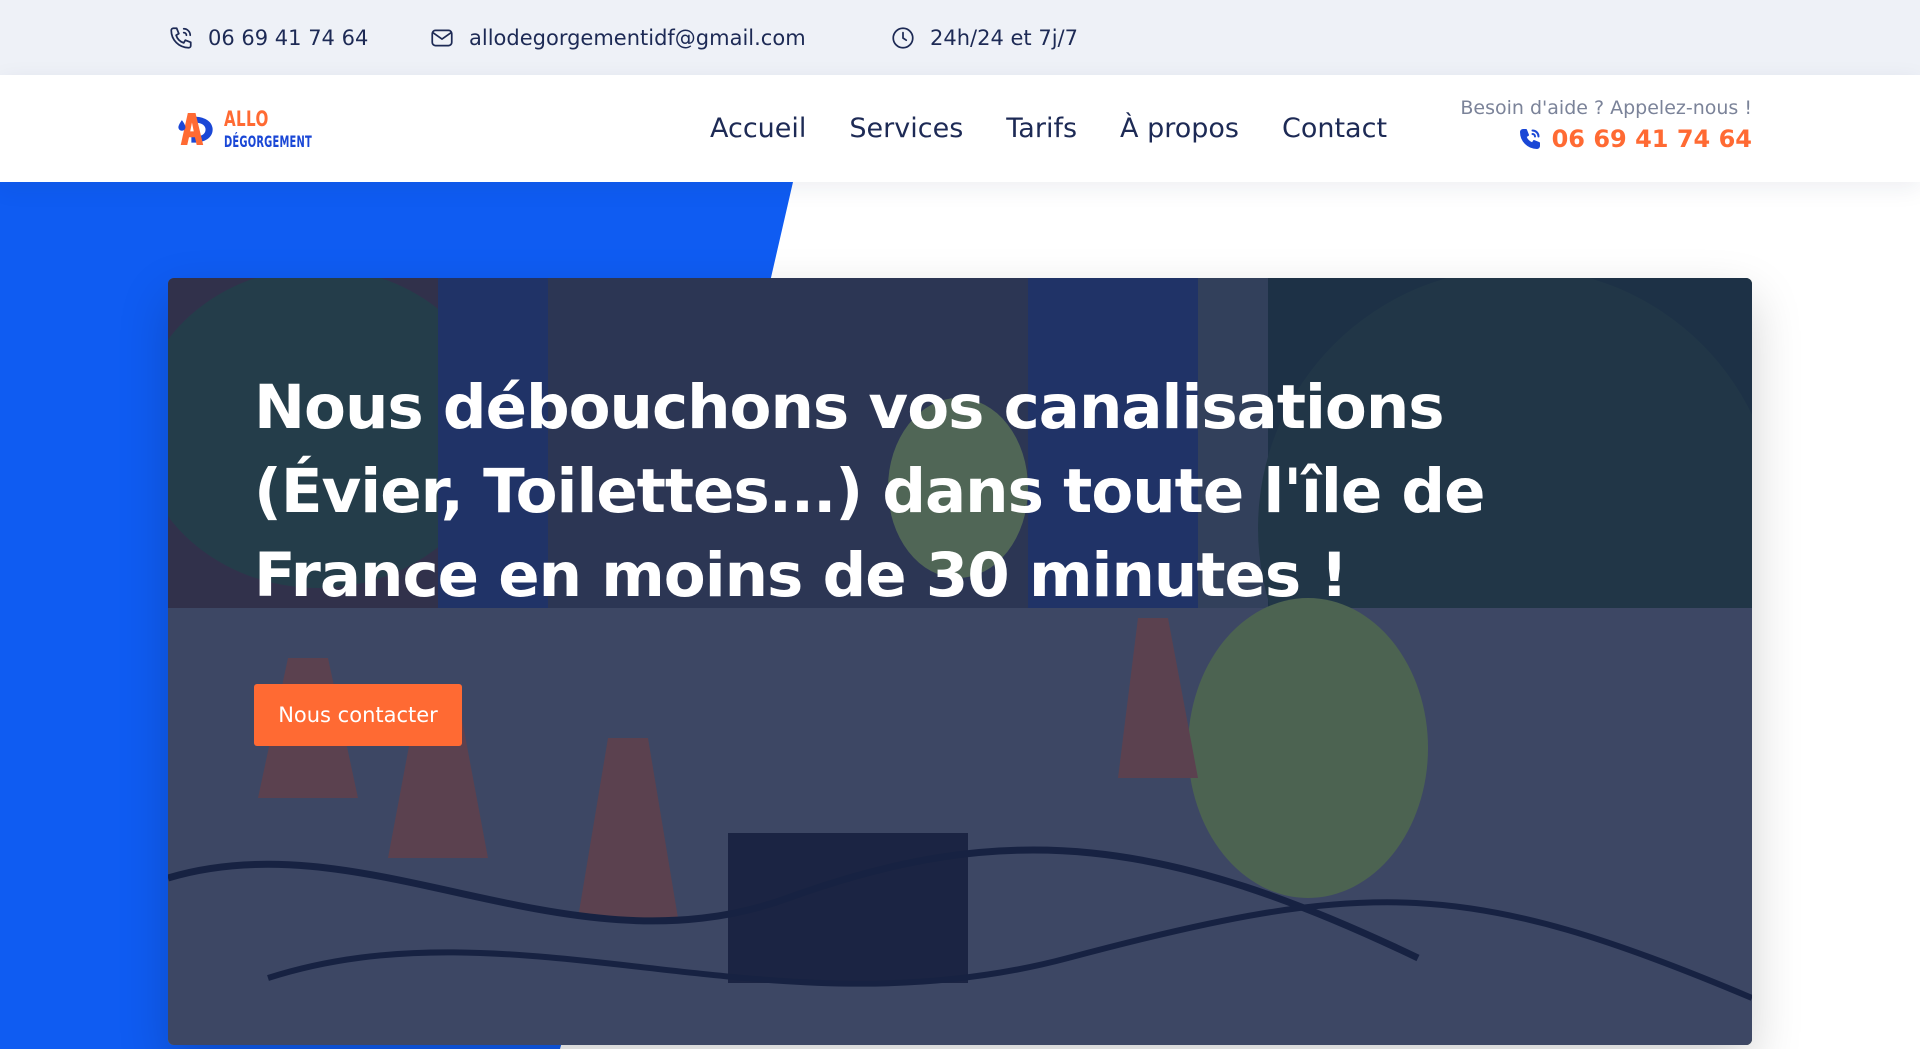 The height and width of the screenshot is (1049, 1920). I want to click on nav-item-contact: Contact, so click(1334, 128).